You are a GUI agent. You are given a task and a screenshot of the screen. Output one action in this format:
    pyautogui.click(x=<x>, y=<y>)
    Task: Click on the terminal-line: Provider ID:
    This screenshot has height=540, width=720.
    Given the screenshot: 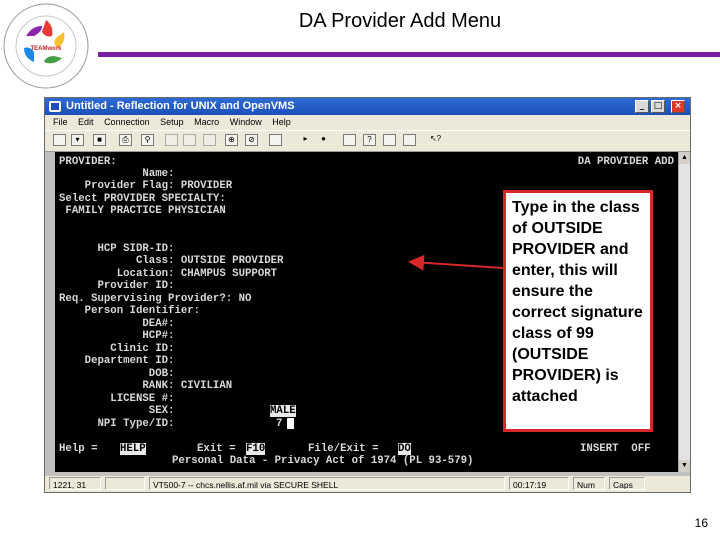 What is the action you would take?
    pyautogui.click(x=117, y=286)
    